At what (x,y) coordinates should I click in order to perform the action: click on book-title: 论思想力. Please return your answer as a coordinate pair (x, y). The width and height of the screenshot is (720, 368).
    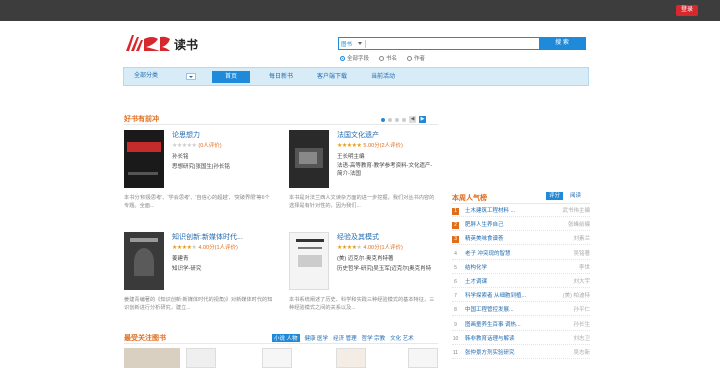
    Looking at the image, I should click on (186, 135).